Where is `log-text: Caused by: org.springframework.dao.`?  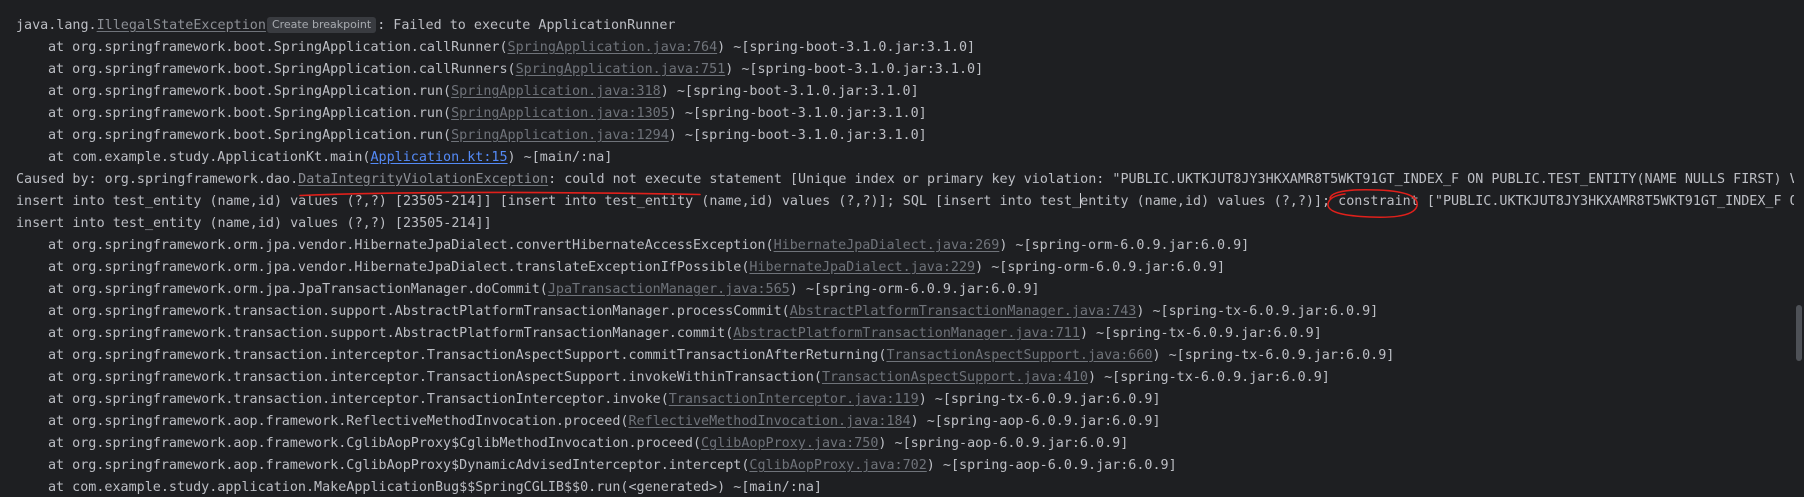
log-text: Caused by: org.springframework.dao. is located at coordinates (157, 179).